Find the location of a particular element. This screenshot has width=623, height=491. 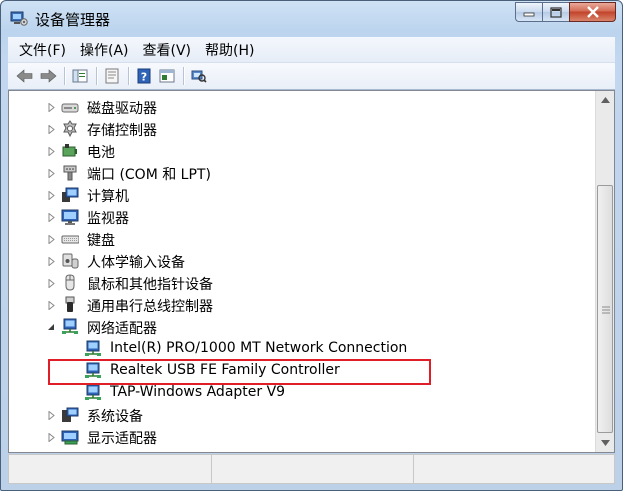

tree-device-row: TAP-Windows Adapter V9 is located at coordinates (302, 393).